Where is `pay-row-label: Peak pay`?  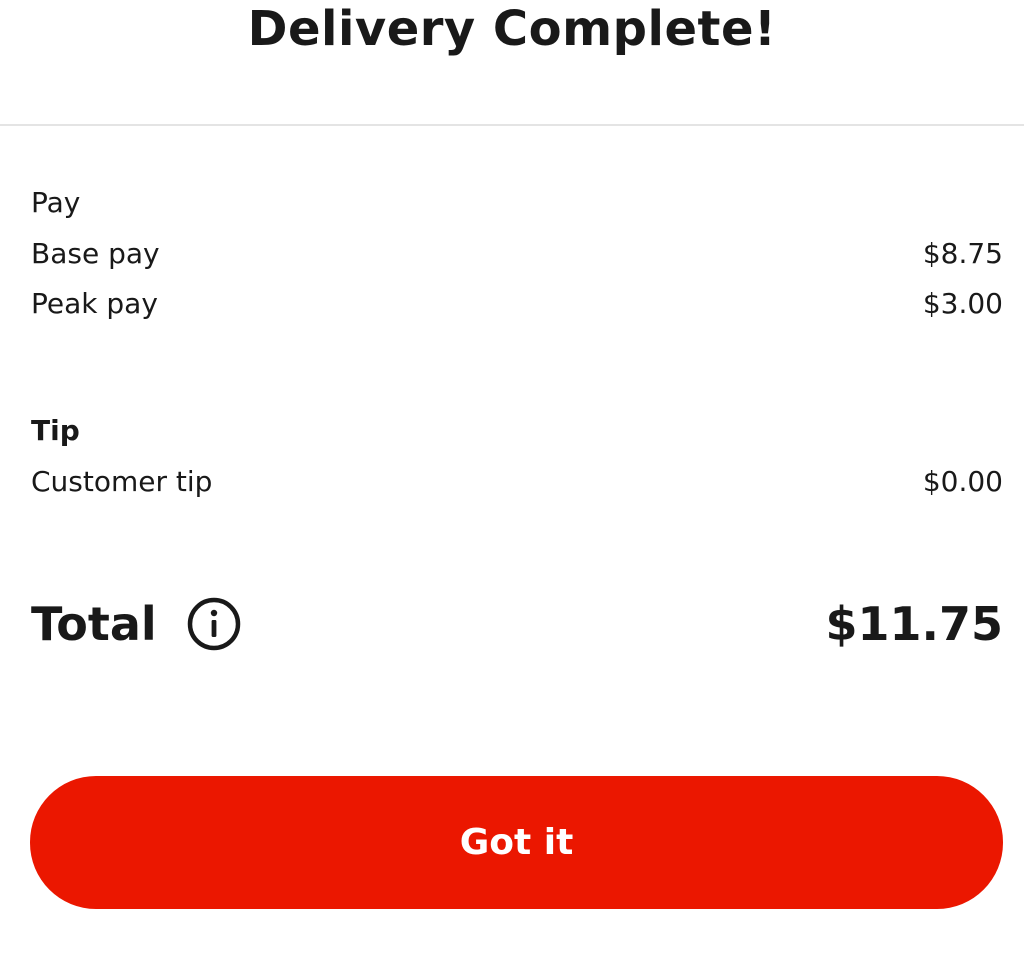 pay-row-label: Peak pay is located at coordinates (94, 303).